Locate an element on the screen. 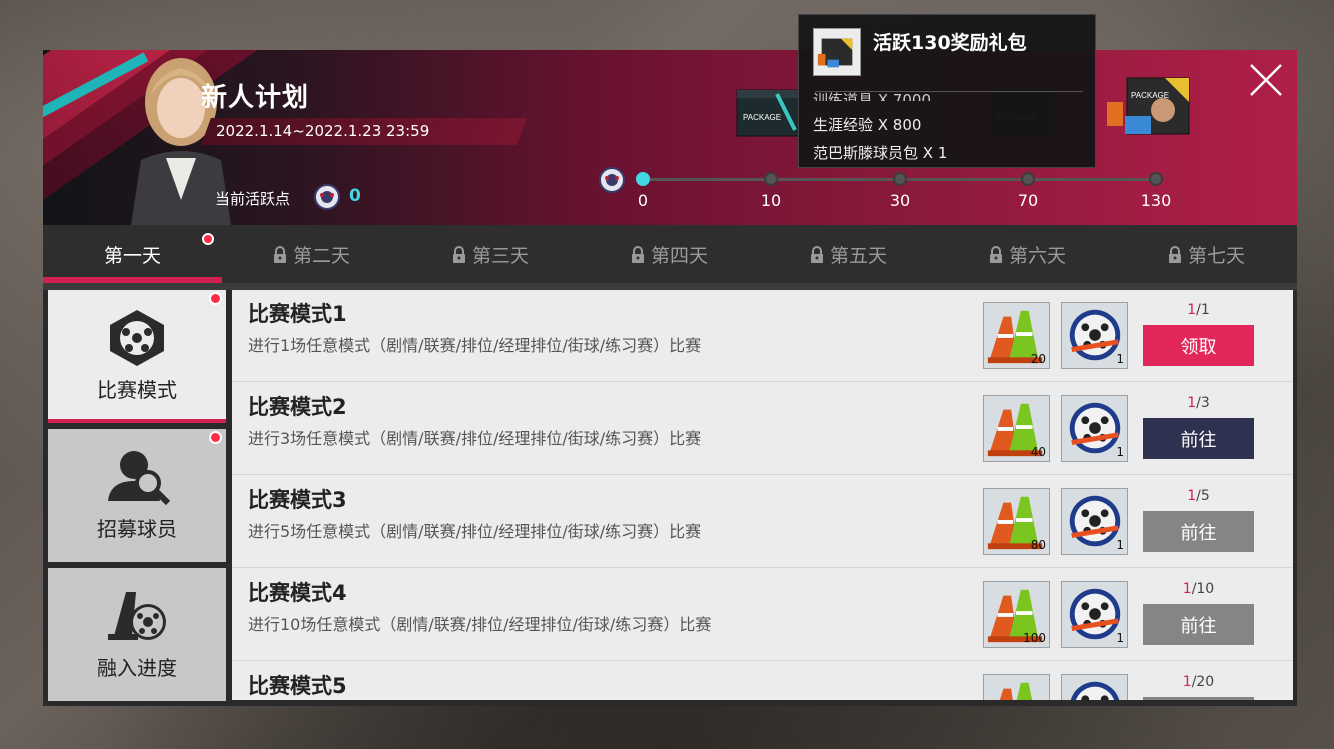  tab-label: 第五天 is located at coordinates (858, 255).